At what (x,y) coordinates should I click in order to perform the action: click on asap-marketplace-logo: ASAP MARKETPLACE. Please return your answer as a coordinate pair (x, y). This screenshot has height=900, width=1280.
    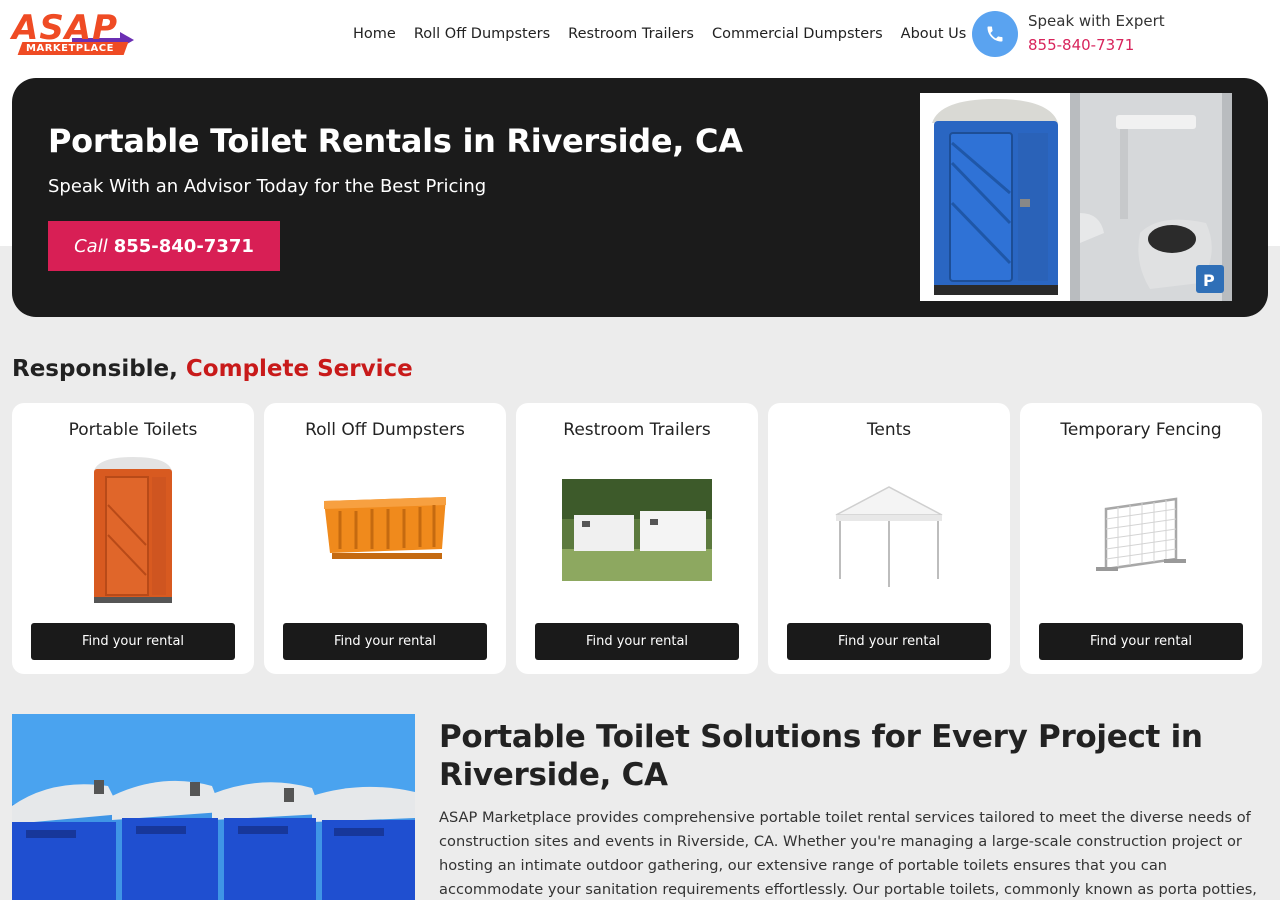
    Looking at the image, I should click on (74, 33).